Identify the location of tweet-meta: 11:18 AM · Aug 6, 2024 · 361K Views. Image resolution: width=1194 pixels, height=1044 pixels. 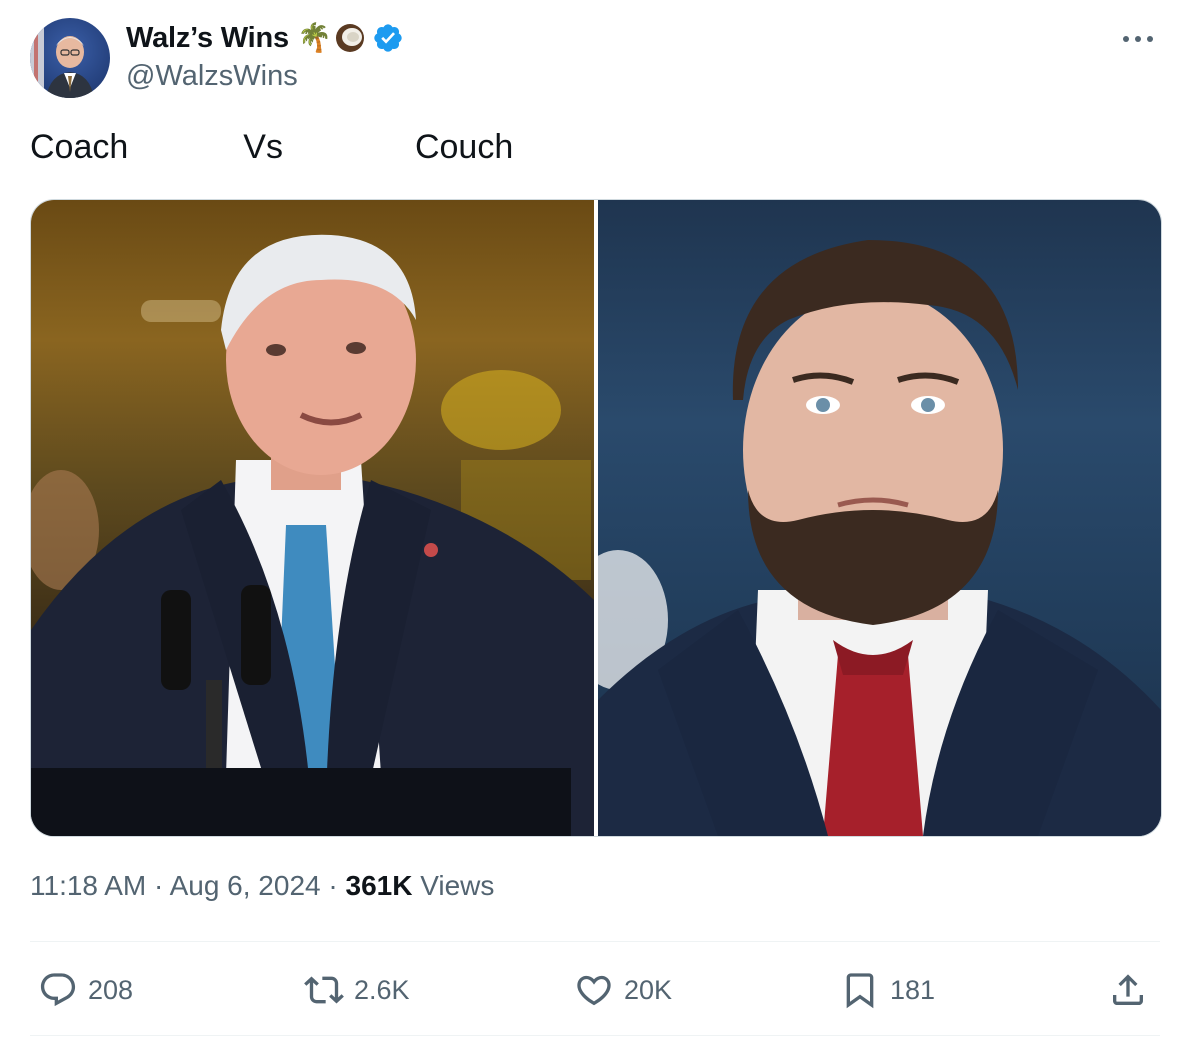
(262, 886).